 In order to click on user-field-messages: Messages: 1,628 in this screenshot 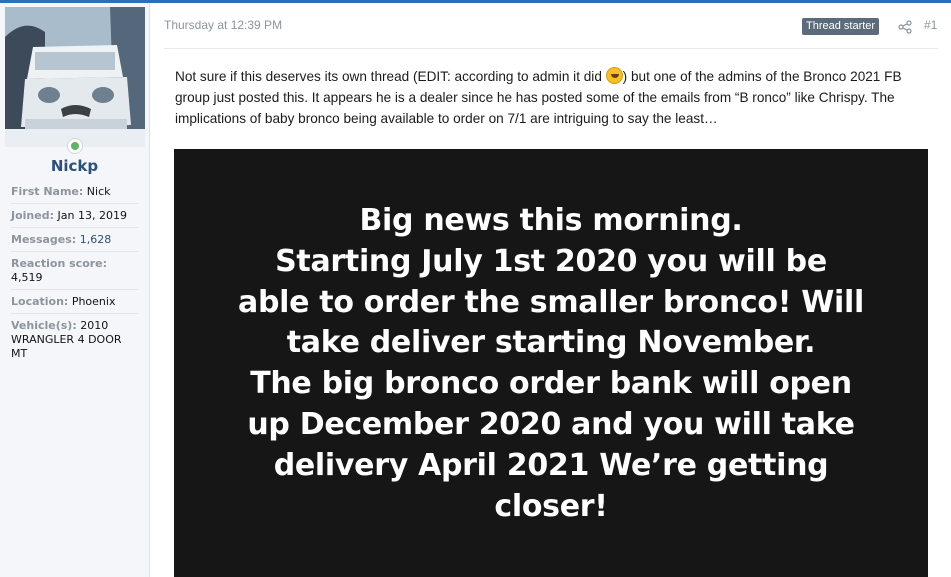, I will do `click(75, 241)`.